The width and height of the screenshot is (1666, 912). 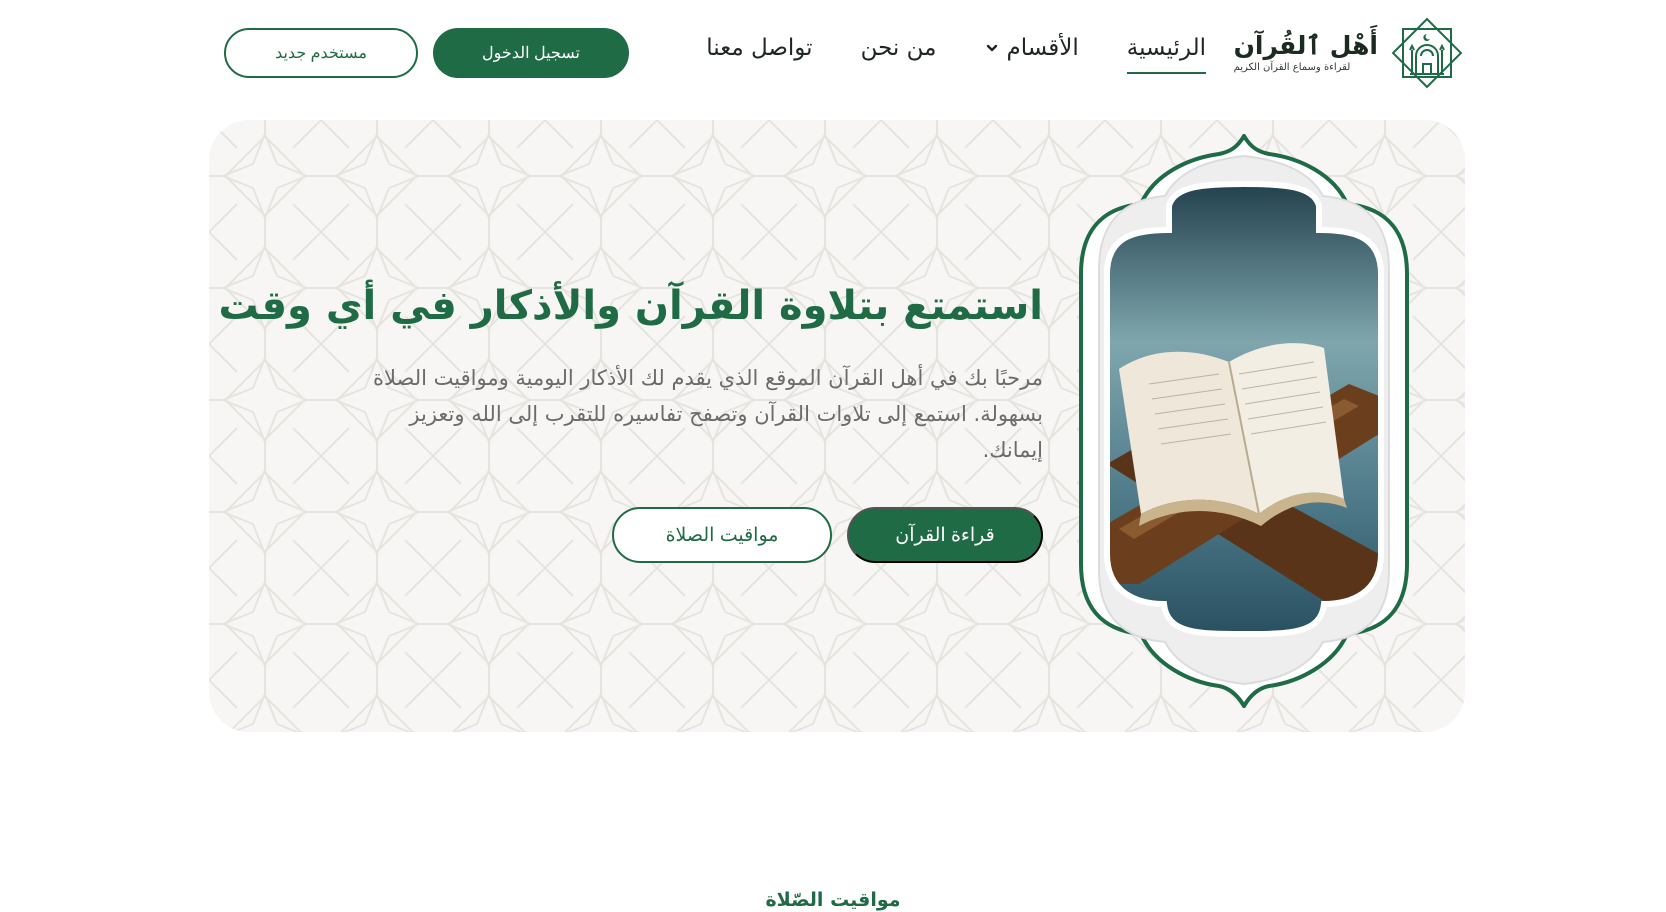 I want to click on register-button: مستخدم جديد, so click(x=321, y=53).